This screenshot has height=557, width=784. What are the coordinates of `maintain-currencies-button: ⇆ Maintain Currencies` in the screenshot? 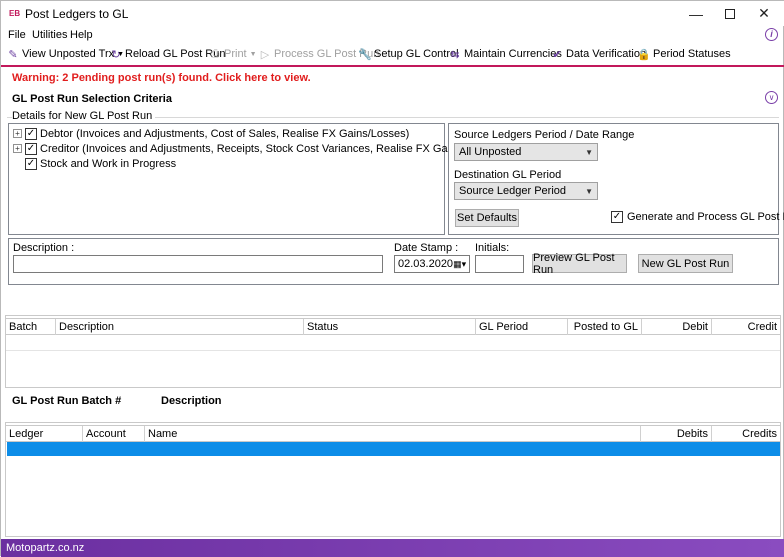 It's located at (505, 54).